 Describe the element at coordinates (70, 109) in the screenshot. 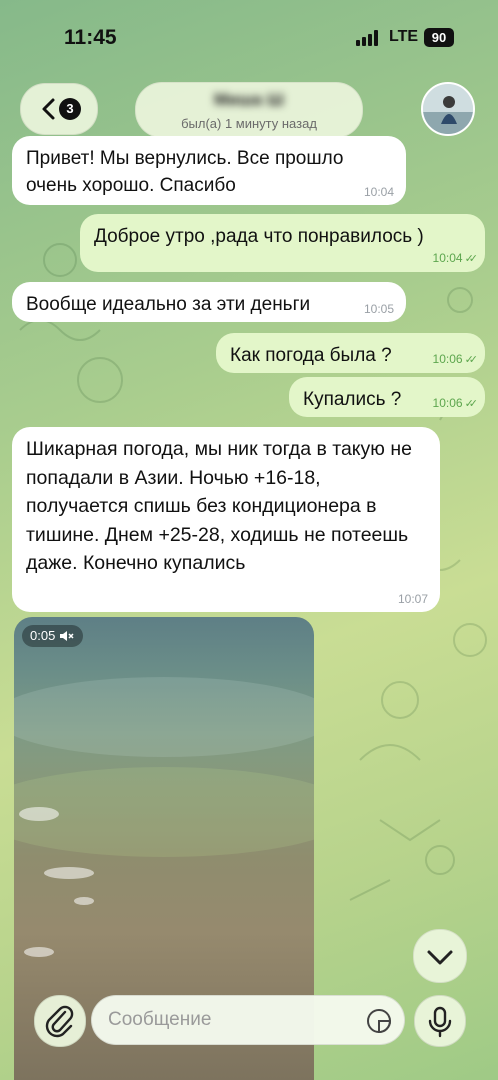

I see `unread-count-badge: 3` at that location.